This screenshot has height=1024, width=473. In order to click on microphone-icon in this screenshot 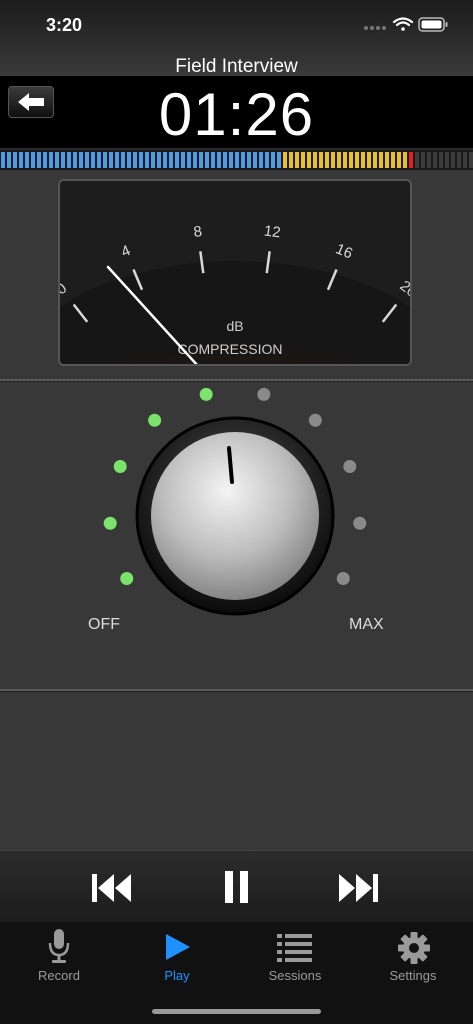, I will do `click(59, 946)`.